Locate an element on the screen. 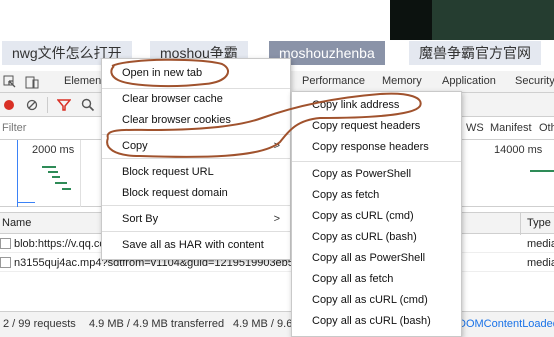 The height and width of the screenshot is (337, 554). search-chip-4: 魔兽争霸官方官网 is located at coordinates (475, 53).